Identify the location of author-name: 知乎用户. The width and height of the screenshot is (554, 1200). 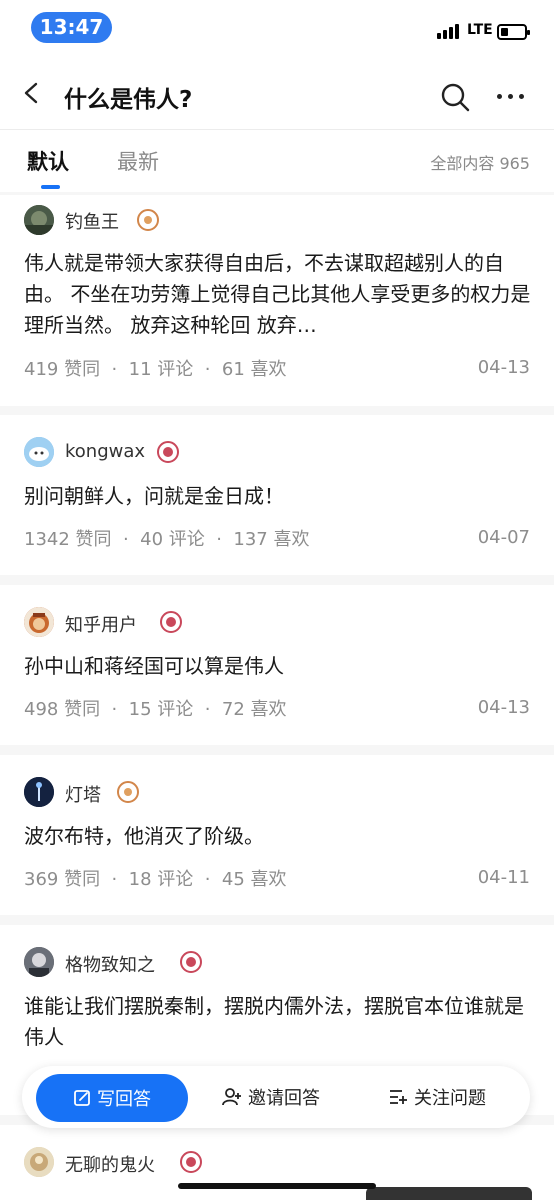
(101, 624).